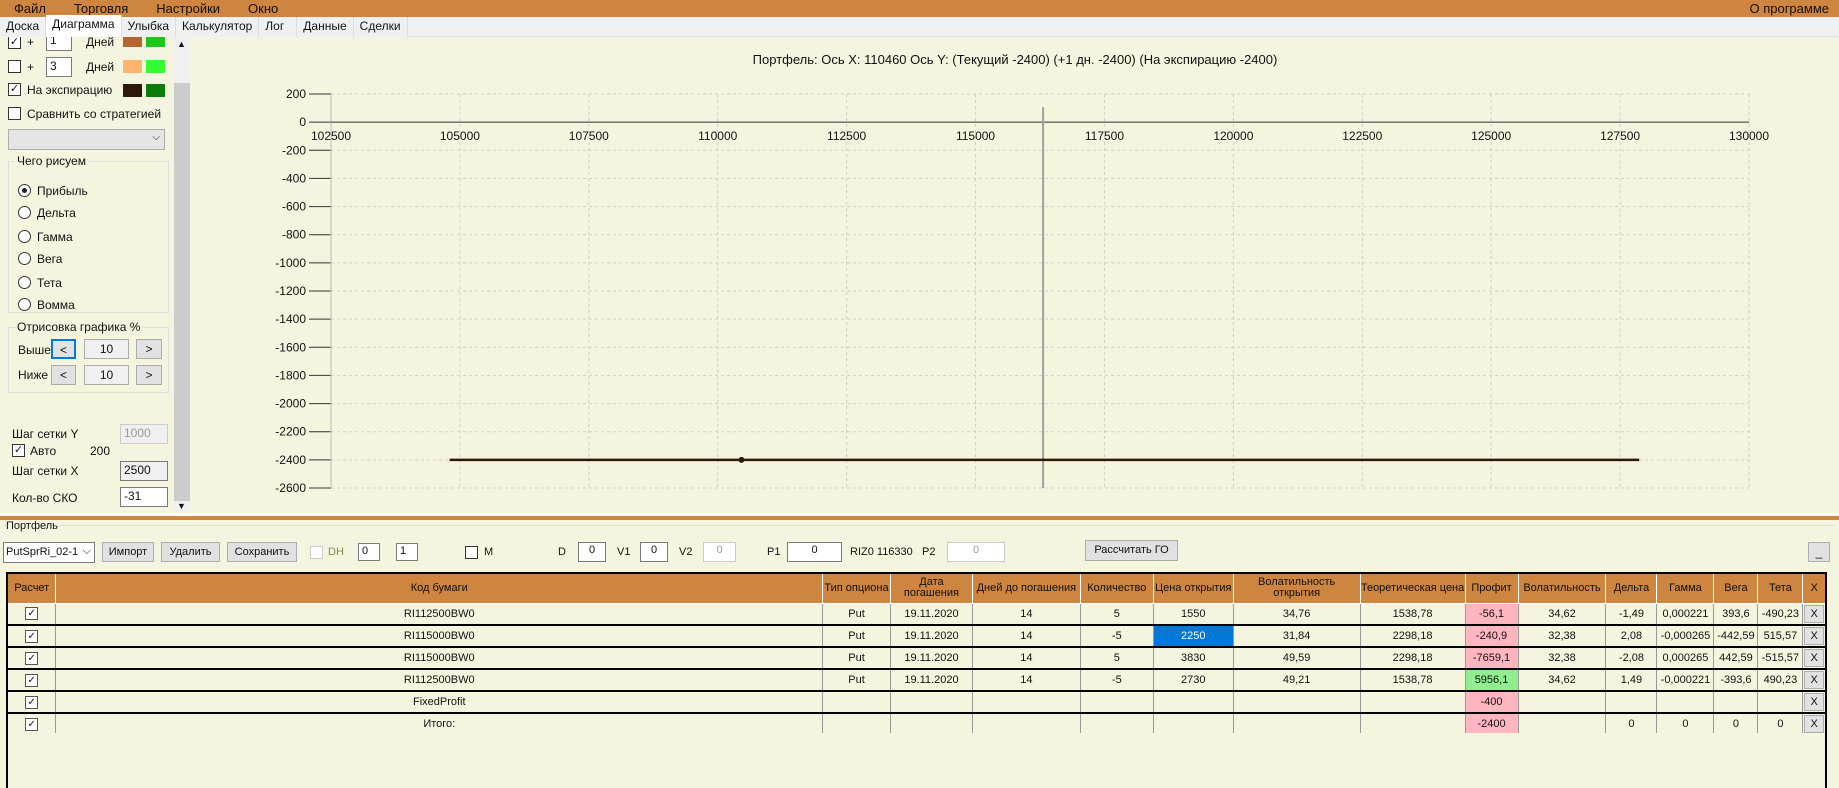 This screenshot has height=788, width=1839. What do you see at coordinates (1492, 658) in the screenshot?
I see `cell-col-9: -7659,1` at bounding box center [1492, 658].